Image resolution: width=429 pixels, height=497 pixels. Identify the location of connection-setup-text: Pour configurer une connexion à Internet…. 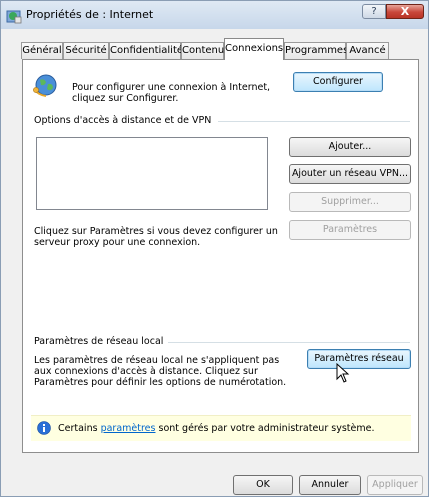
(171, 93).